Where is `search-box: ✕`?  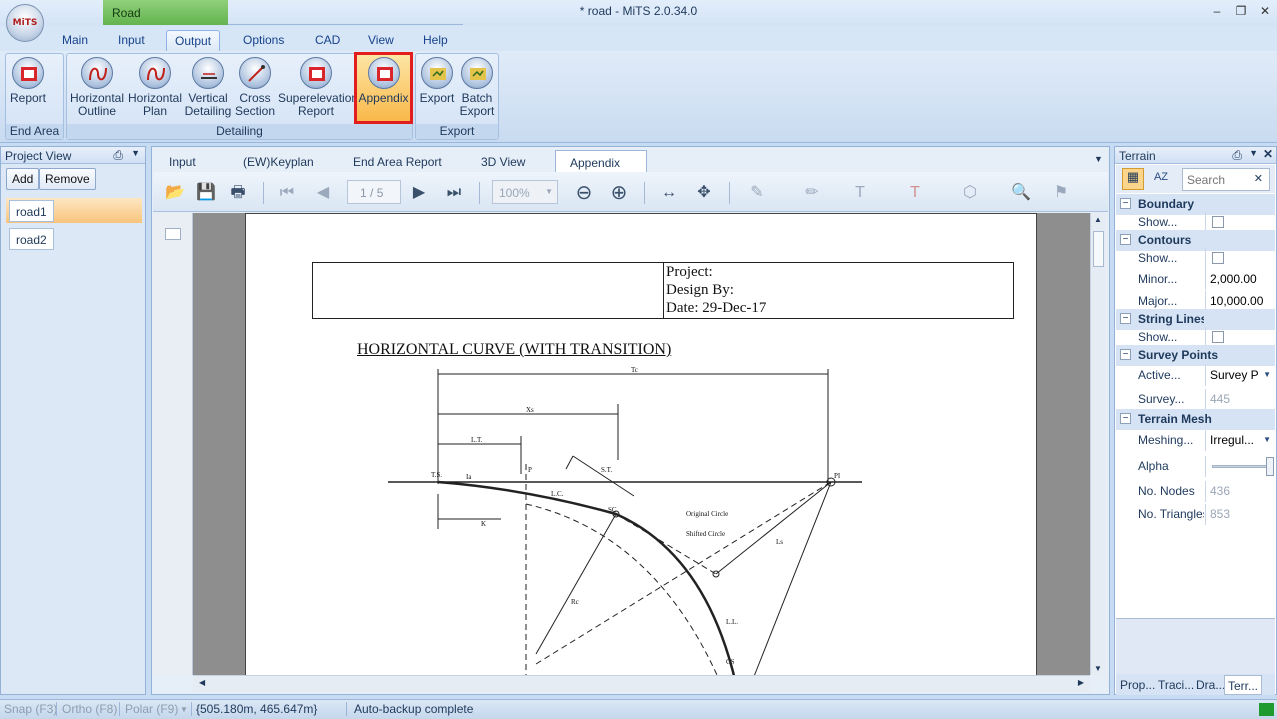
search-box: ✕ is located at coordinates (1226, 179).